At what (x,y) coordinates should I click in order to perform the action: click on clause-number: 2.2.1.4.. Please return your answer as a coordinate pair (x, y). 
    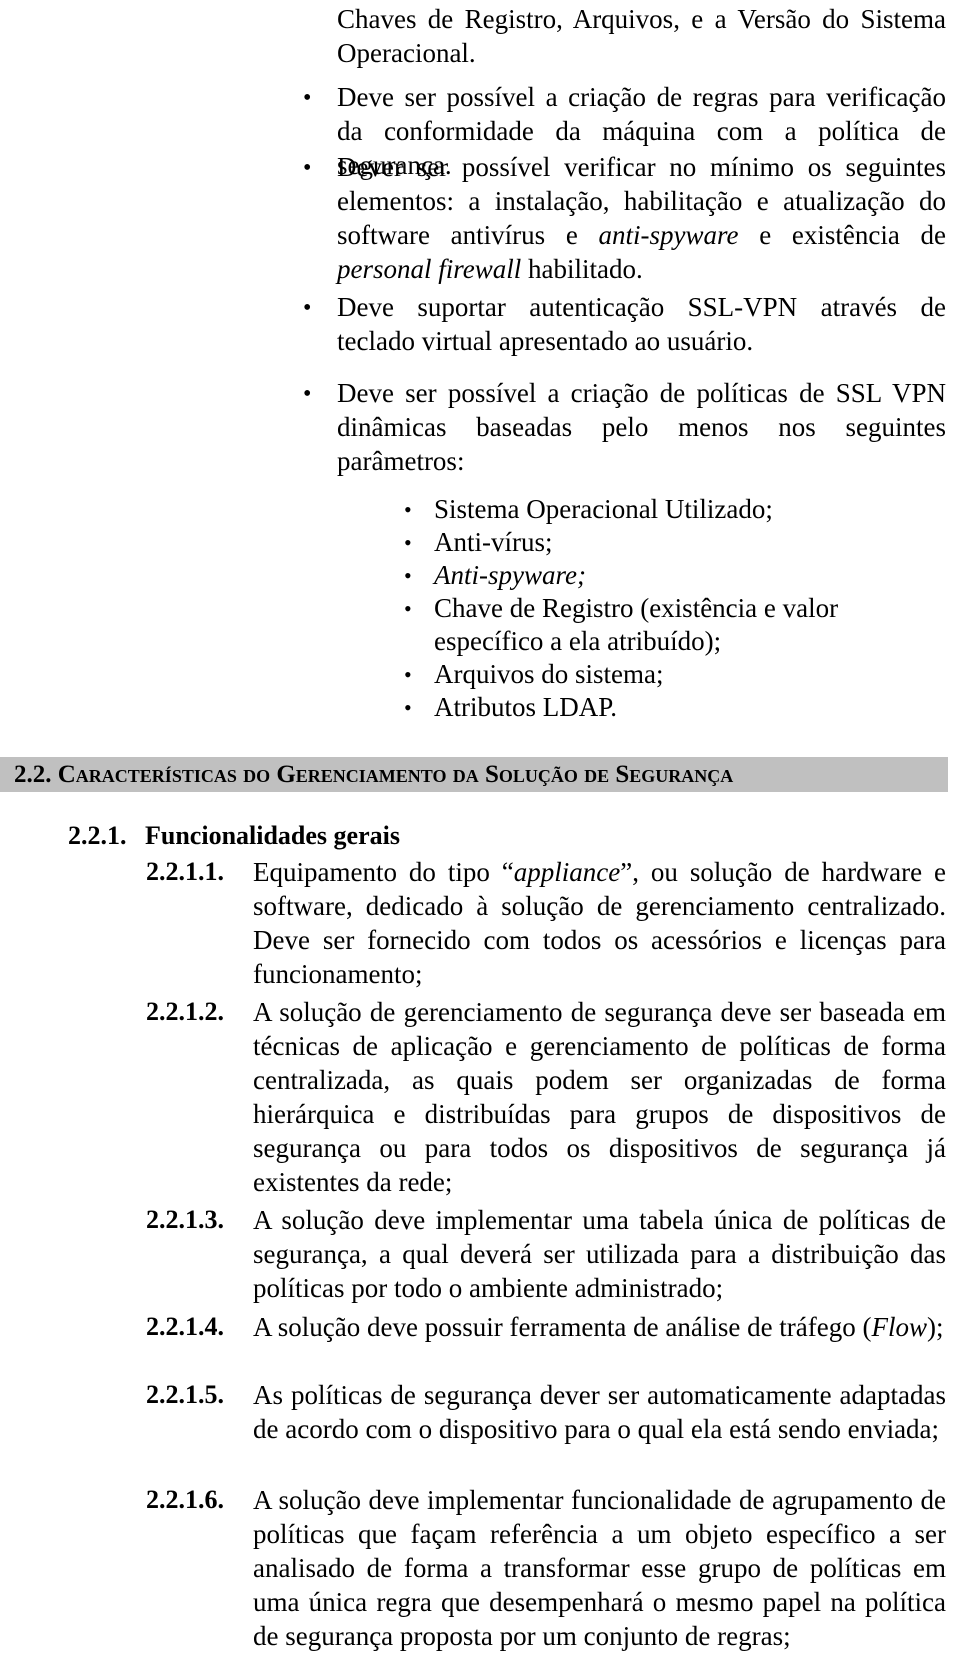
    Looking at the image, I should click on (185, 1326).